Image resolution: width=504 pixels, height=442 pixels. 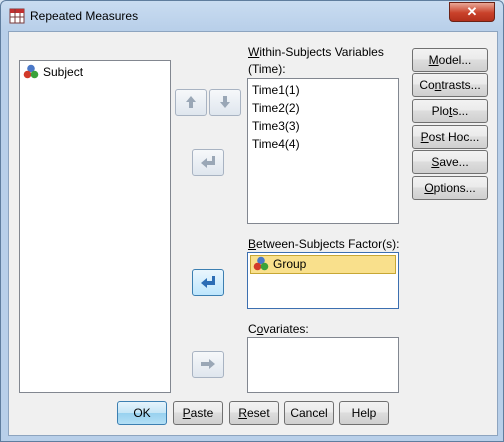 I want to click on move-to-within-button, so click(x=208, y=162).